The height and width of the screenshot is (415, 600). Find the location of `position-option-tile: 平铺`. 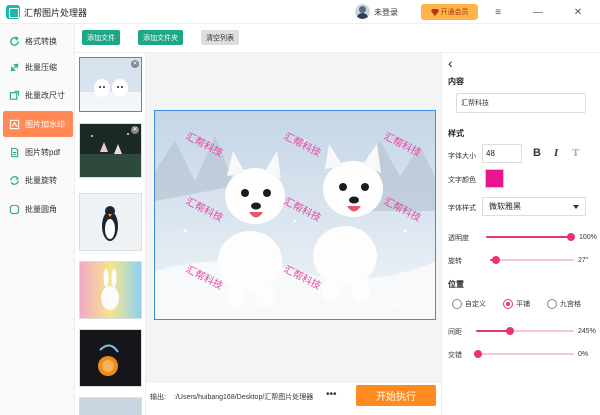

position-option-tile: 平铺 is located at coordinates (516, 304).